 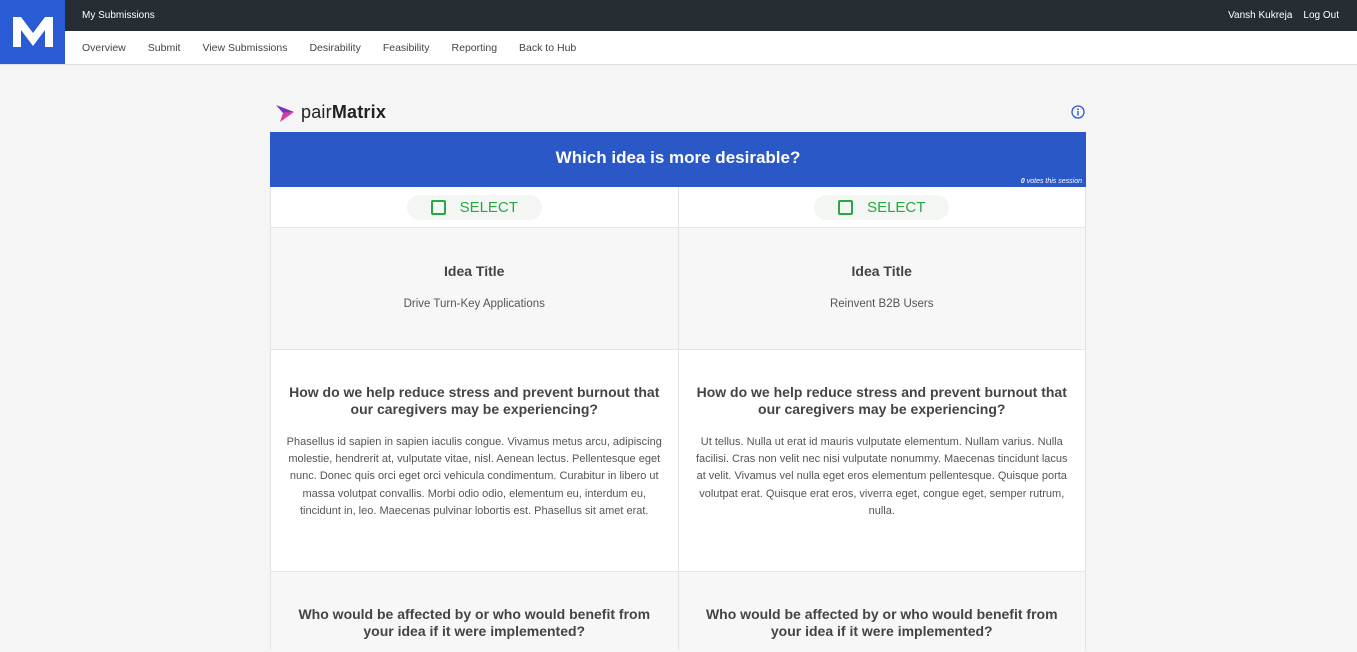 I want to click on nav-desirability: Desirability, so click(x=334, y=48).